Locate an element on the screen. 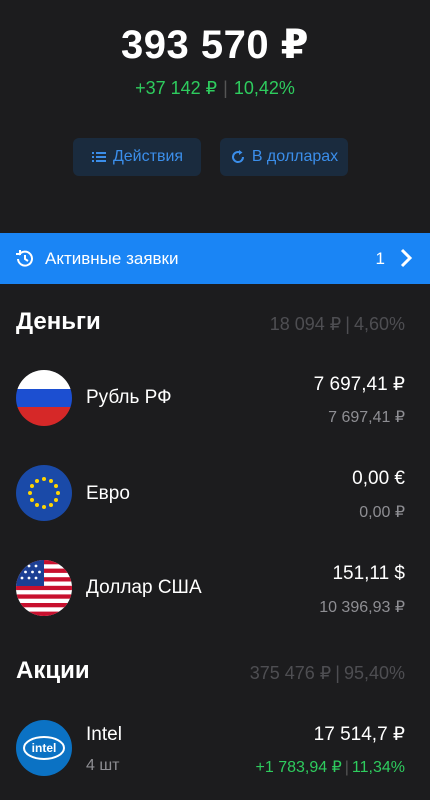 This screenshot has width=430, height=800. currency-value: 151,11 $ is located at coordinates (368, 573).